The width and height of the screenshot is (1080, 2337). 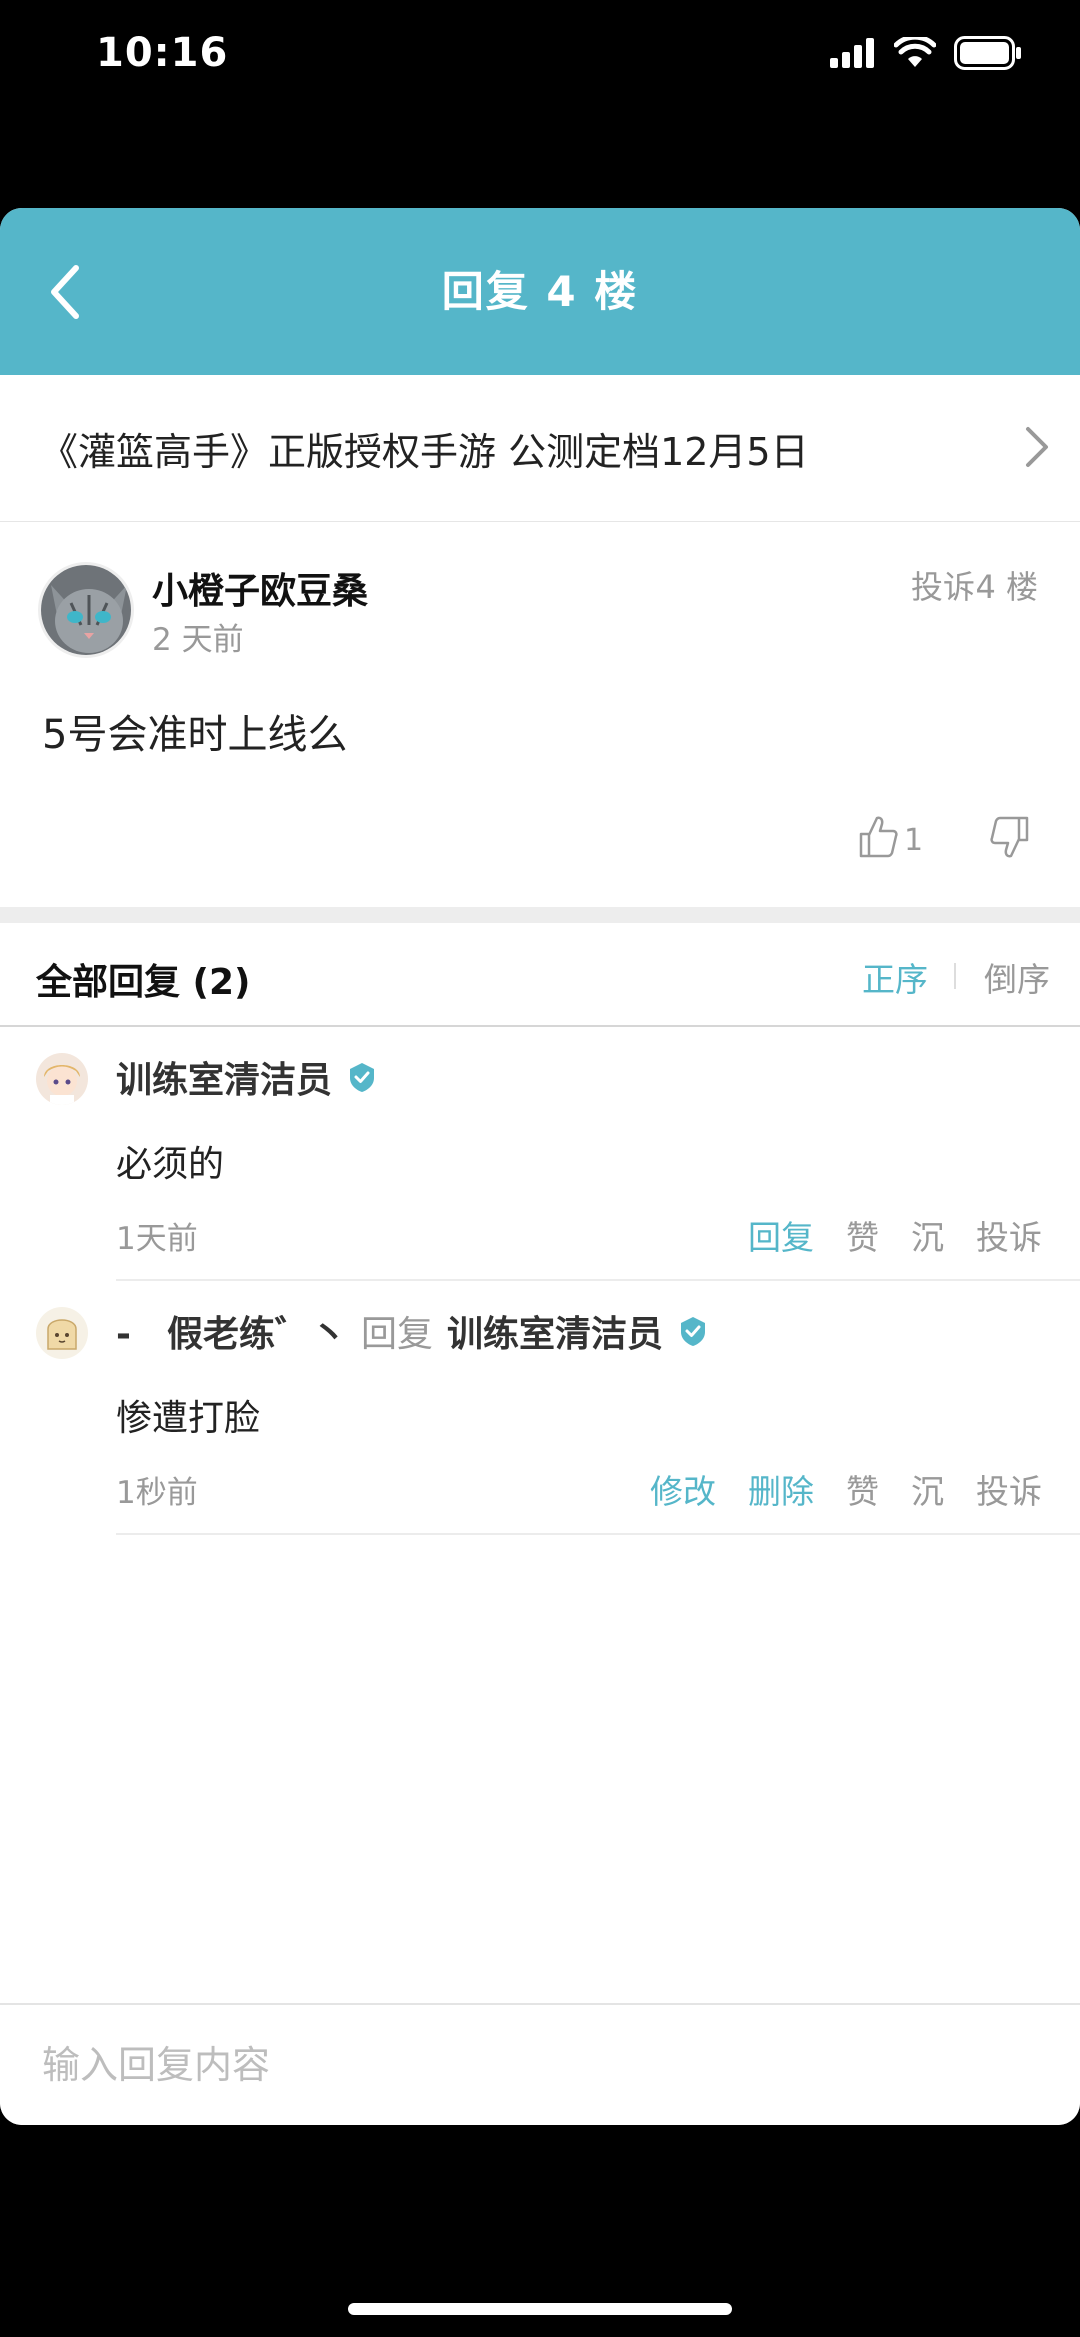 I want to click on reply-author: - 假老练゛丶, so click(x=231, y=1331).